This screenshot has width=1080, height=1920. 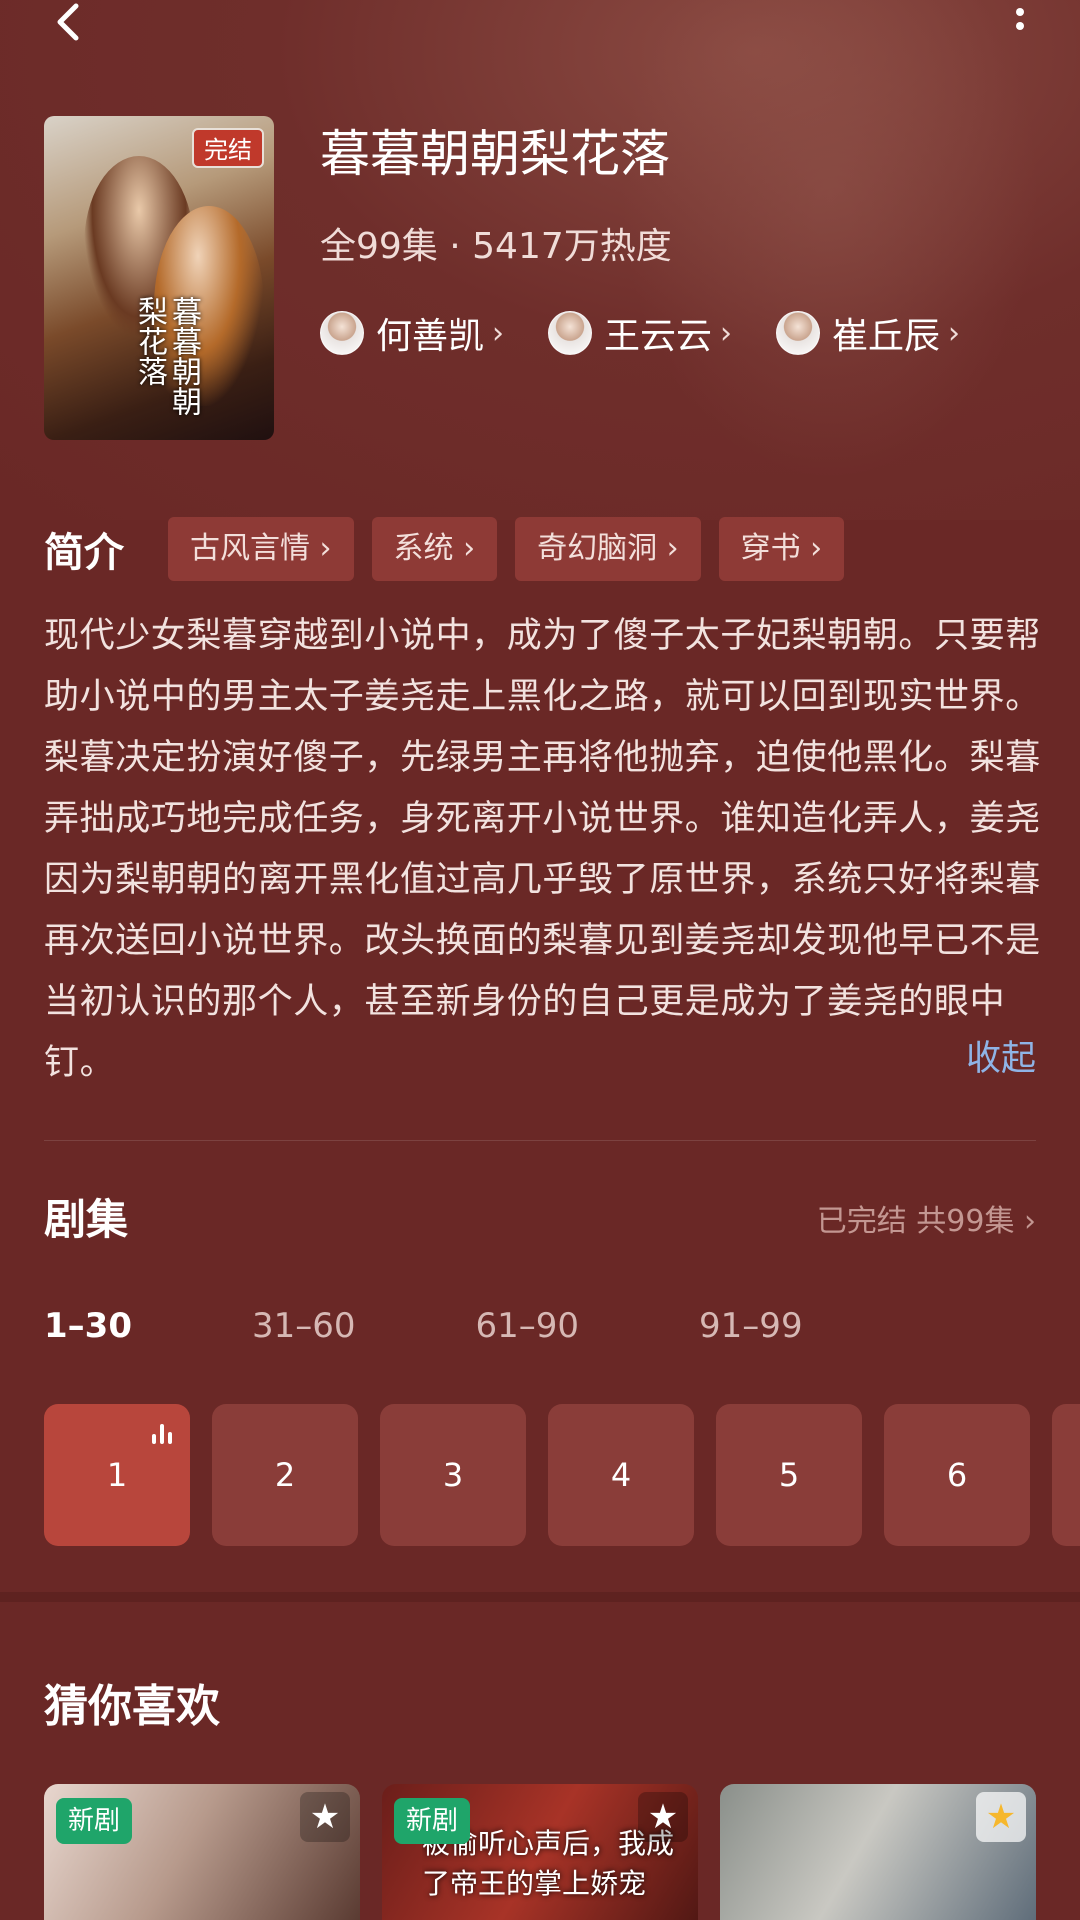 I want to click on cast-item: 王云云 ›, so click(x=640, y=333).